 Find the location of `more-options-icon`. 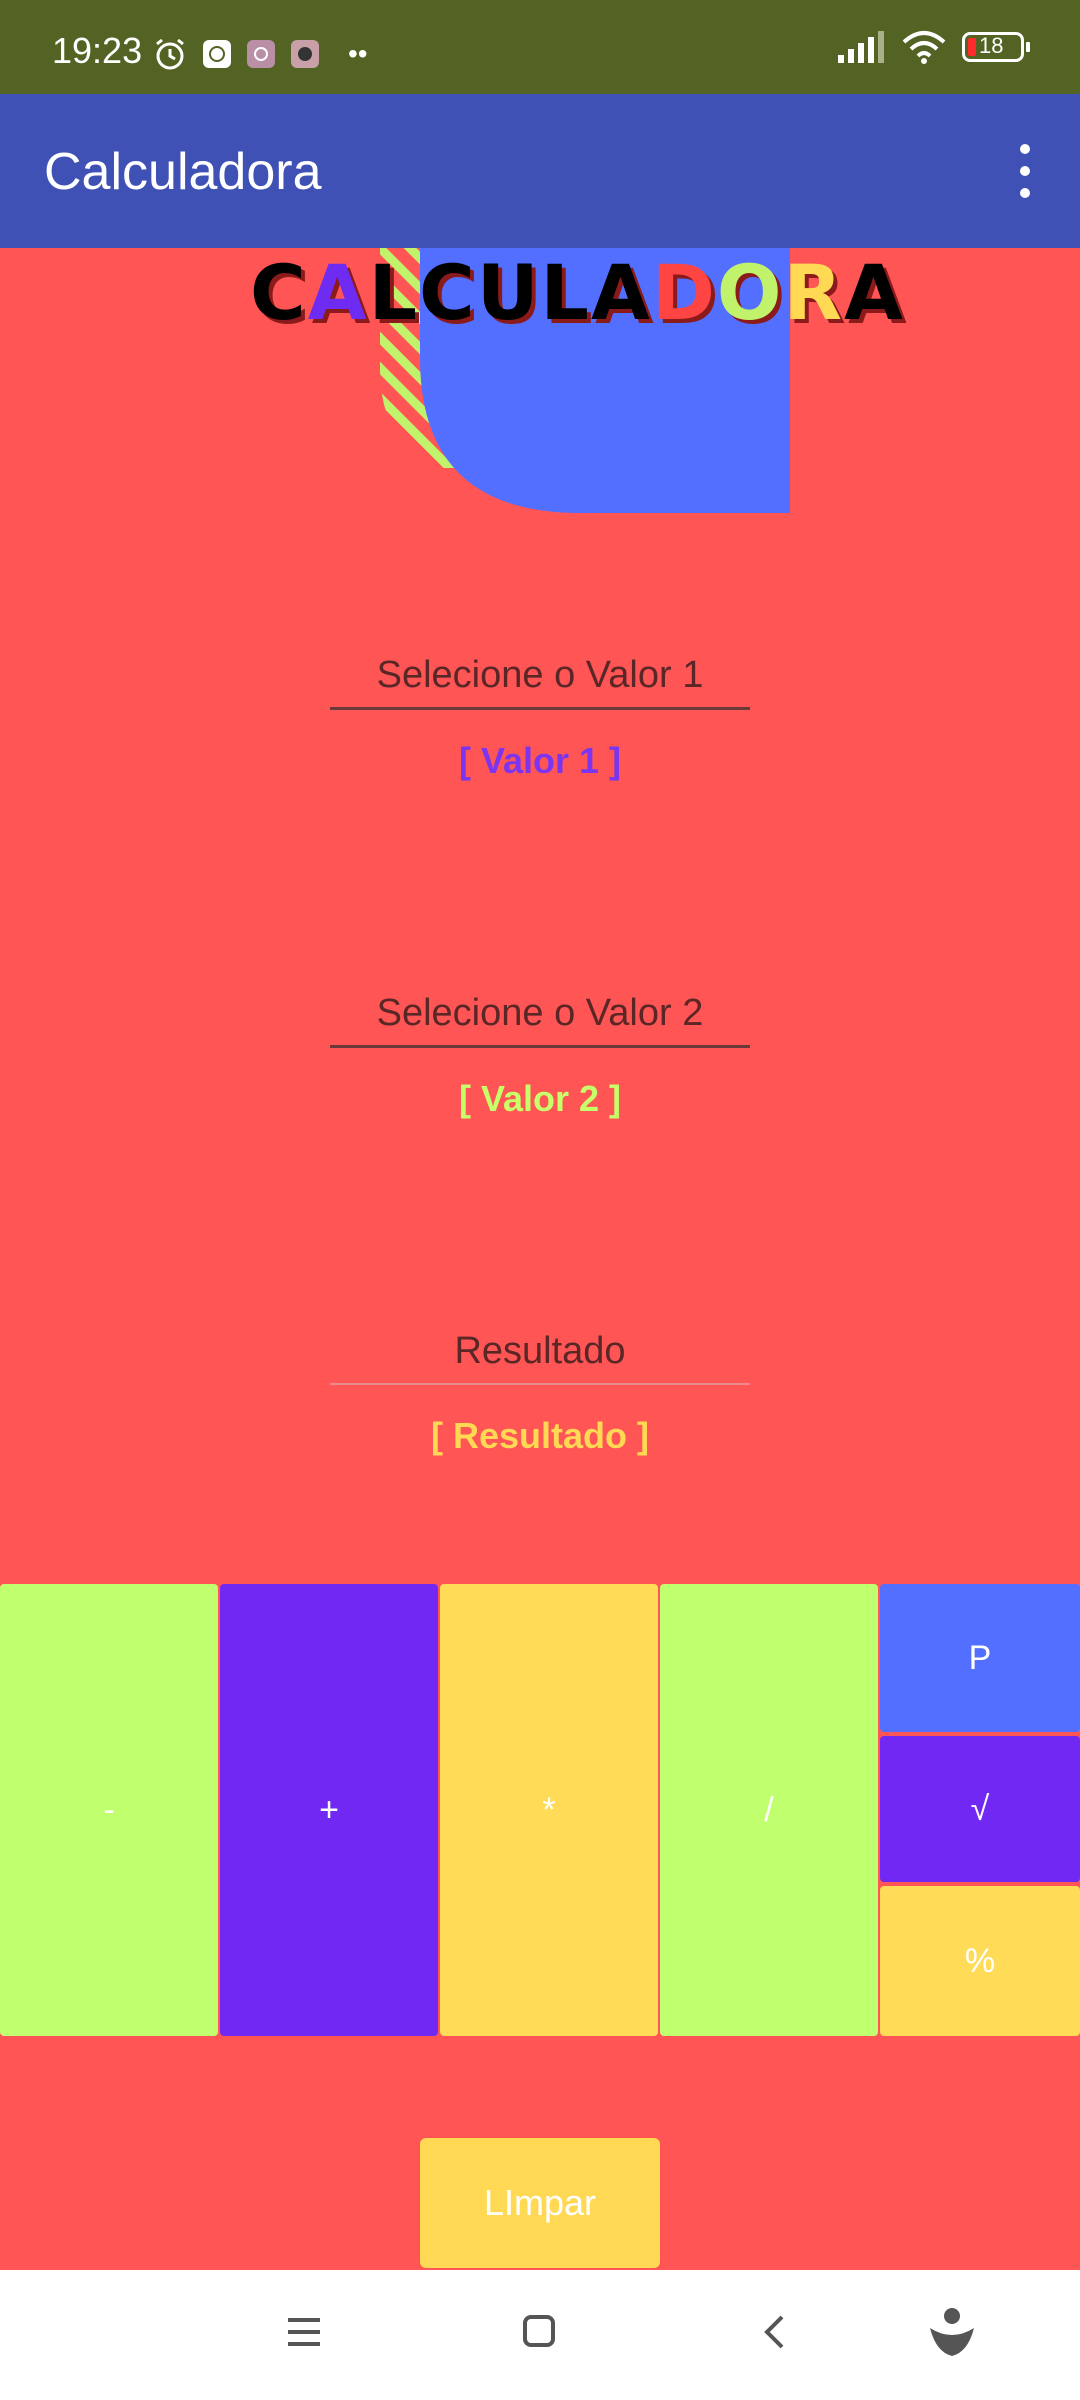

more-options-icon is located at coordinates (1025, 172).